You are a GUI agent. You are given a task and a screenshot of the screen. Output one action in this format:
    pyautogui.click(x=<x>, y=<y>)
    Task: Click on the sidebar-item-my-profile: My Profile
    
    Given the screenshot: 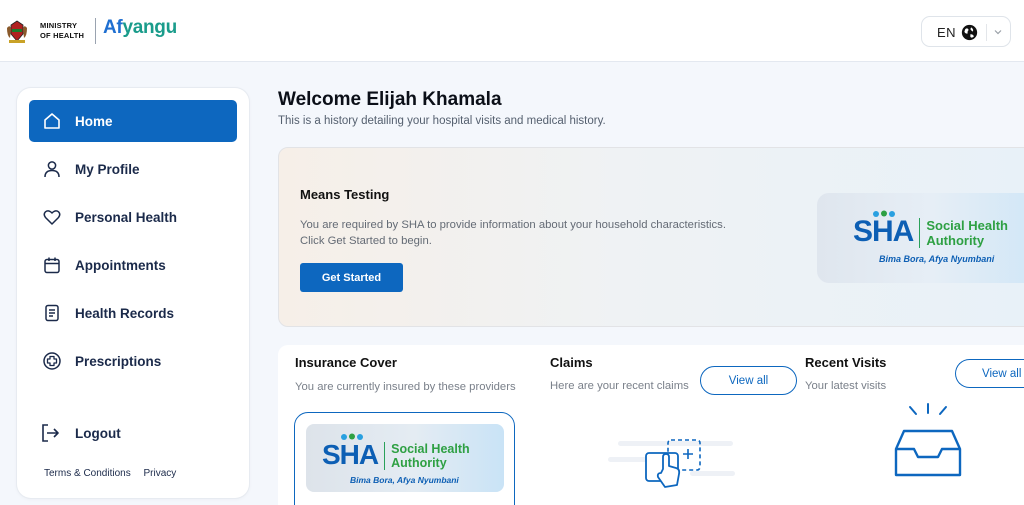 What is the action you would take?
    pyautogui.click(x=133, y=169)
    